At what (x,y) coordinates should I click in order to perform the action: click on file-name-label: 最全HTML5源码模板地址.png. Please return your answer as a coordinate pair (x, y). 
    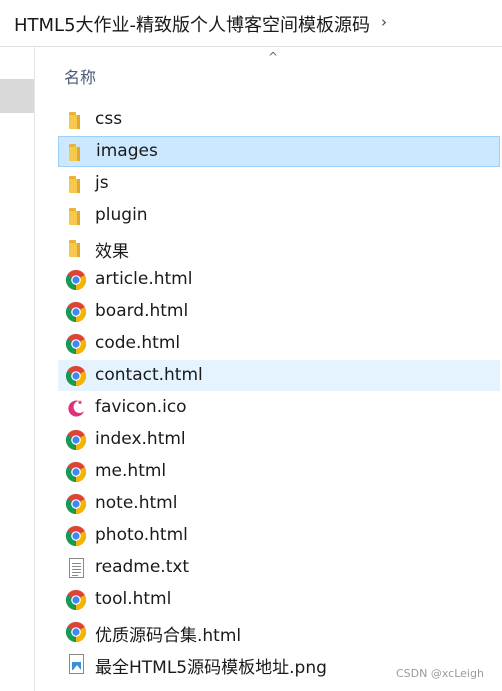
    Looking at the image, I should click on (211, 668).